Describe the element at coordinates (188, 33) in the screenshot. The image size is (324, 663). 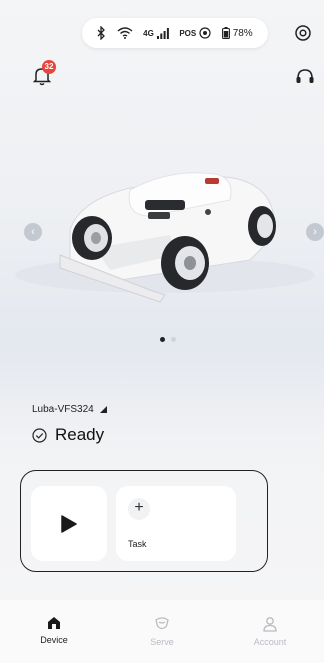
I see `pos-label: POS` at that location.